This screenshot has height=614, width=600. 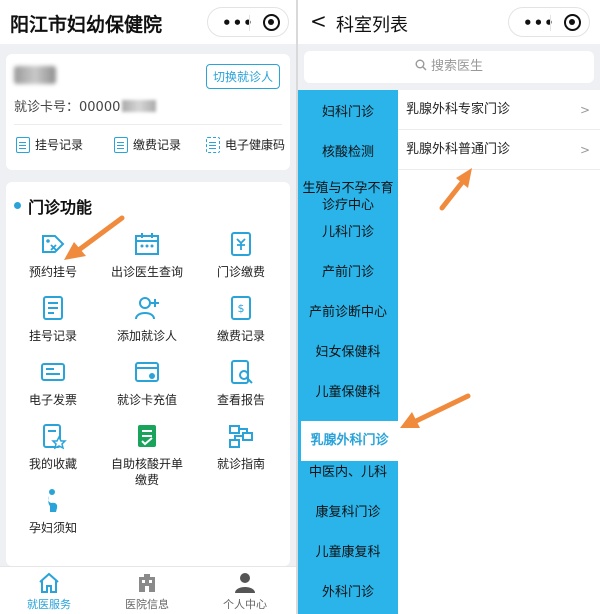 I want to click on sub-department-item: 乳腺外科专家门诊 >, so click(x=499, y=110).